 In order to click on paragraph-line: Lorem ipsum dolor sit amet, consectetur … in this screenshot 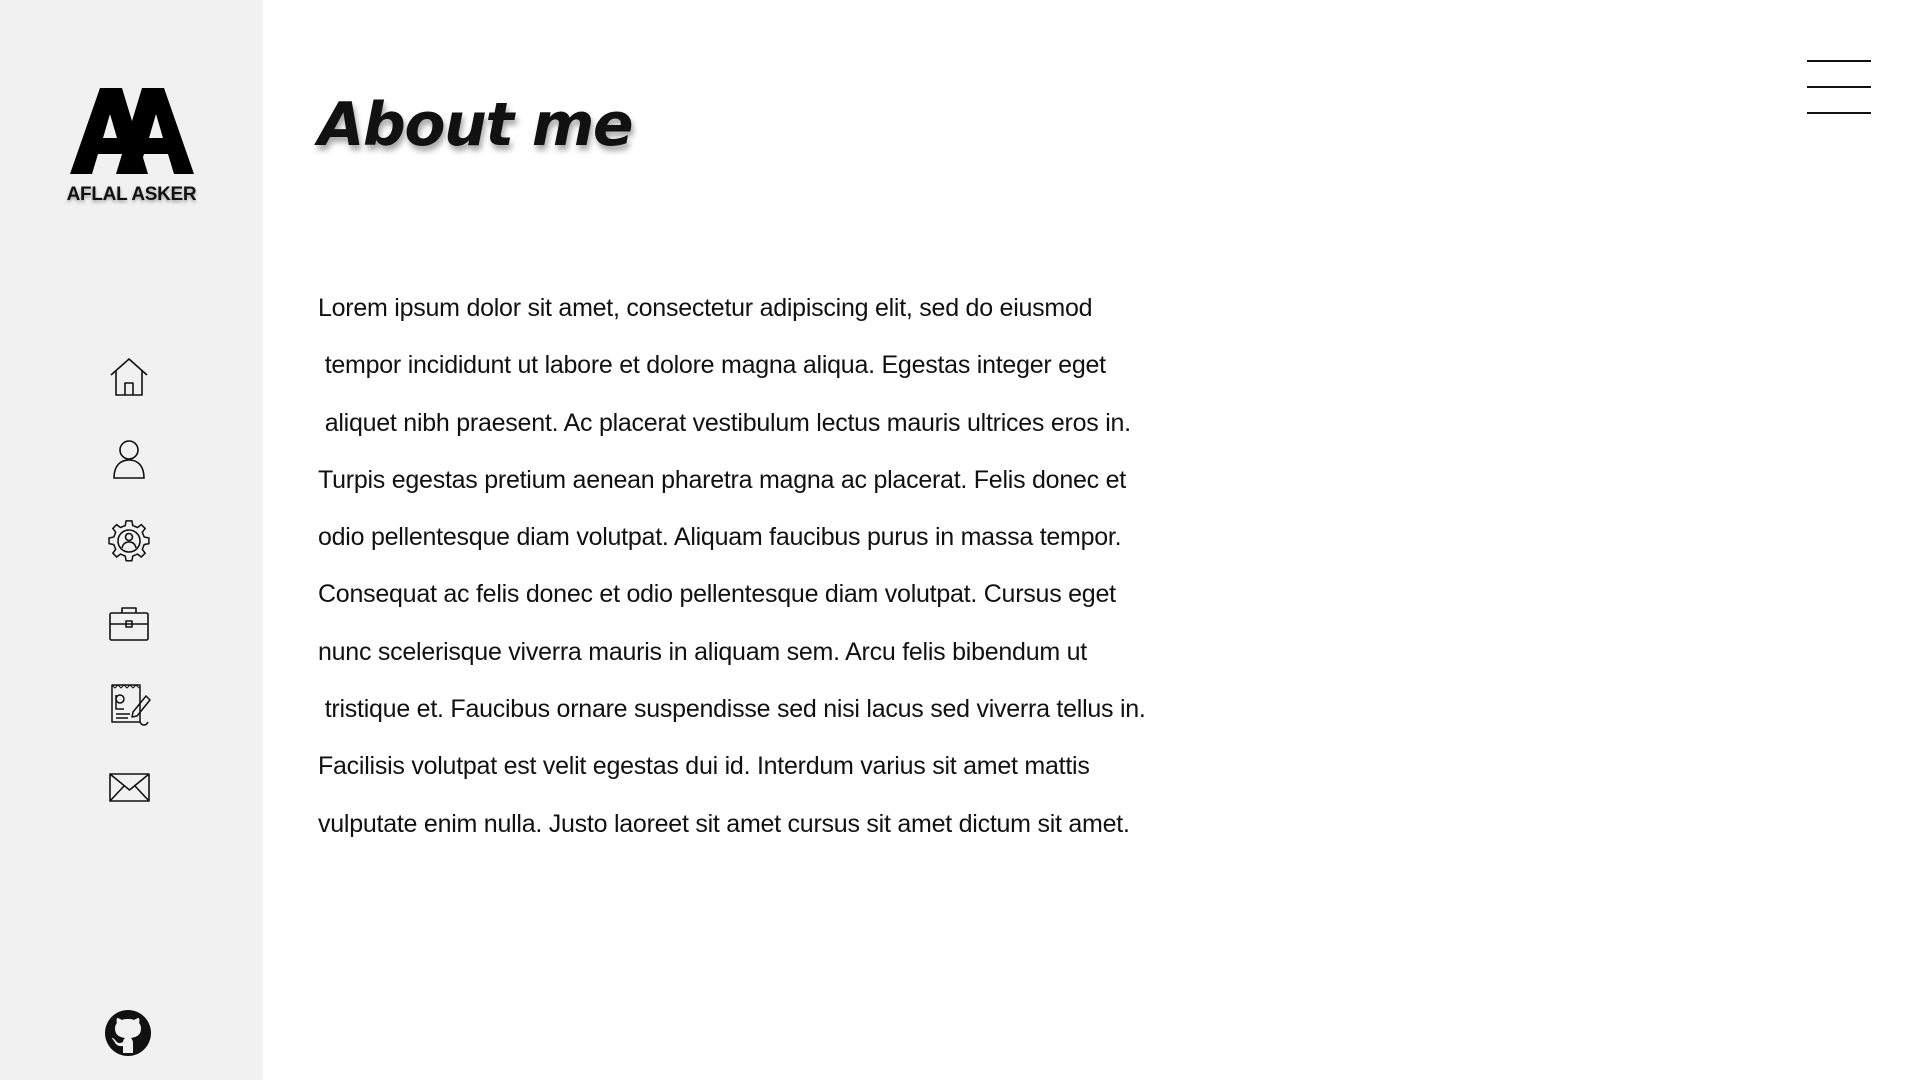, I will do `click(705, 308)`.